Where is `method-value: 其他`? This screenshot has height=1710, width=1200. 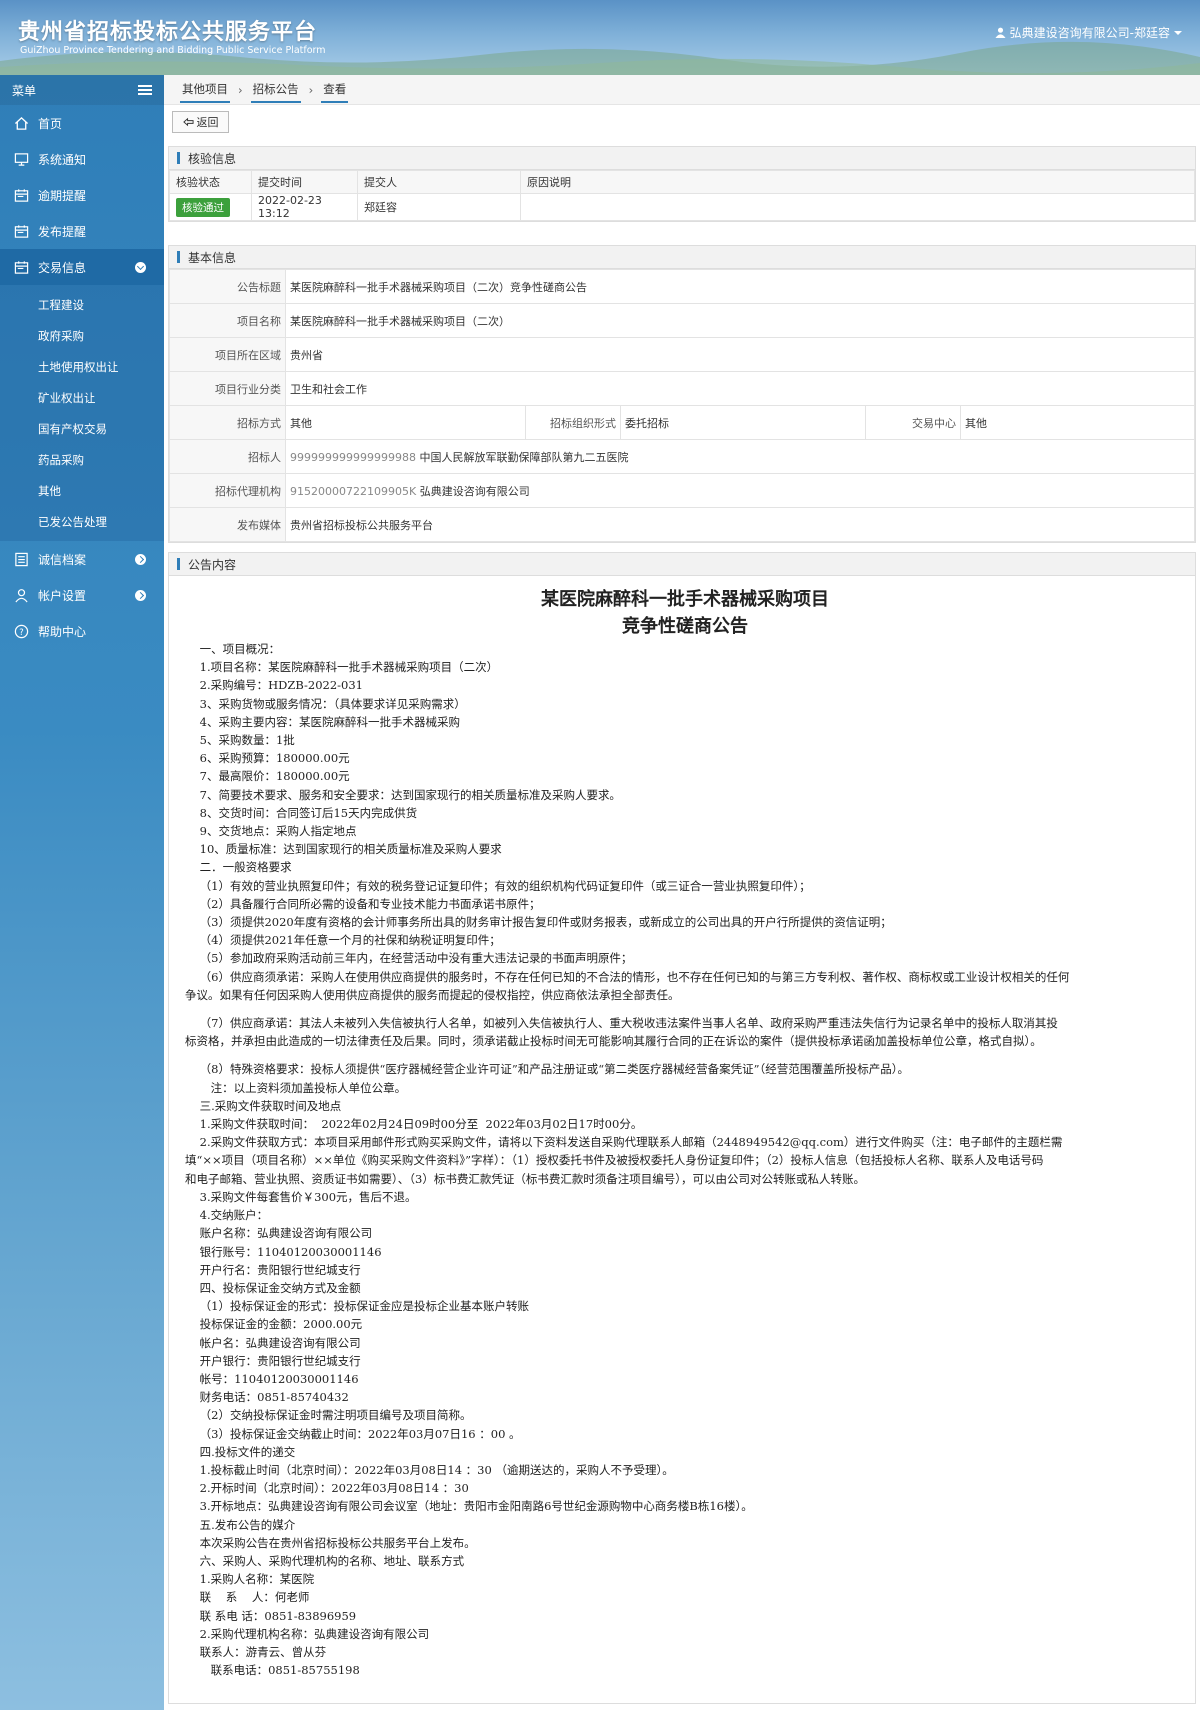 method-value: 其他 is located at coordinates (405, 422).